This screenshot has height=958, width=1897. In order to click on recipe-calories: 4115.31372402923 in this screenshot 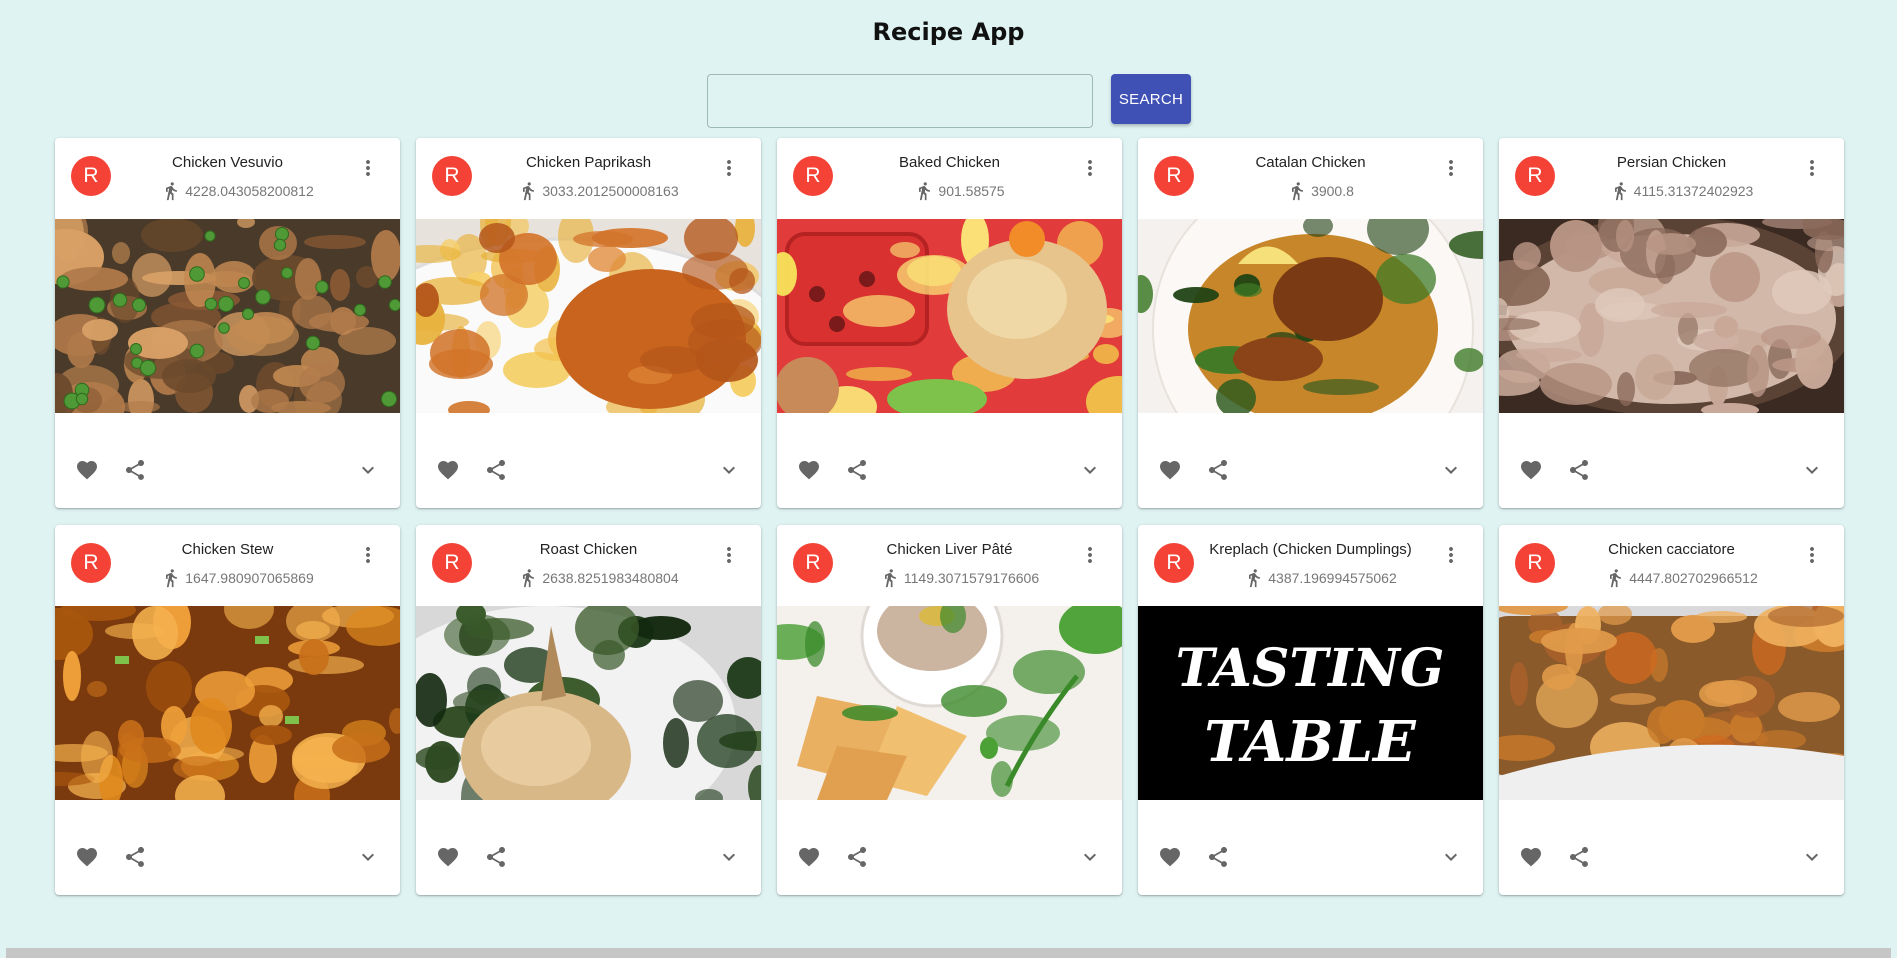, I will do `click(1681, 191)`.